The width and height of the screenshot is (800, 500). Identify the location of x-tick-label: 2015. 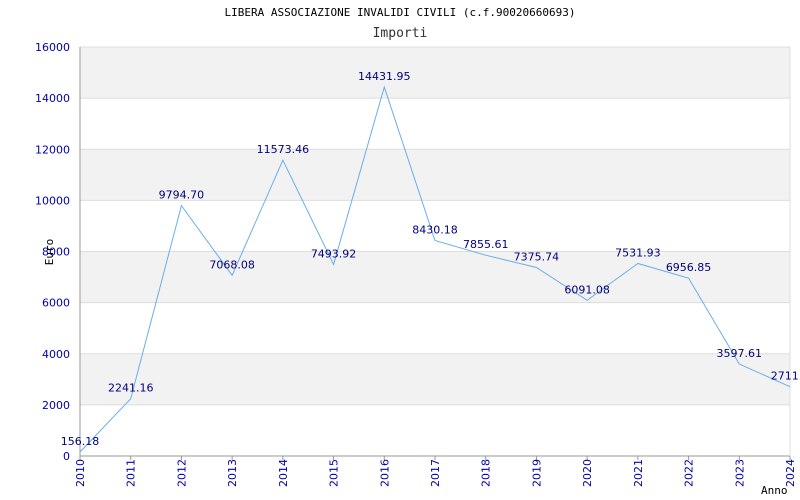
(334, 473).